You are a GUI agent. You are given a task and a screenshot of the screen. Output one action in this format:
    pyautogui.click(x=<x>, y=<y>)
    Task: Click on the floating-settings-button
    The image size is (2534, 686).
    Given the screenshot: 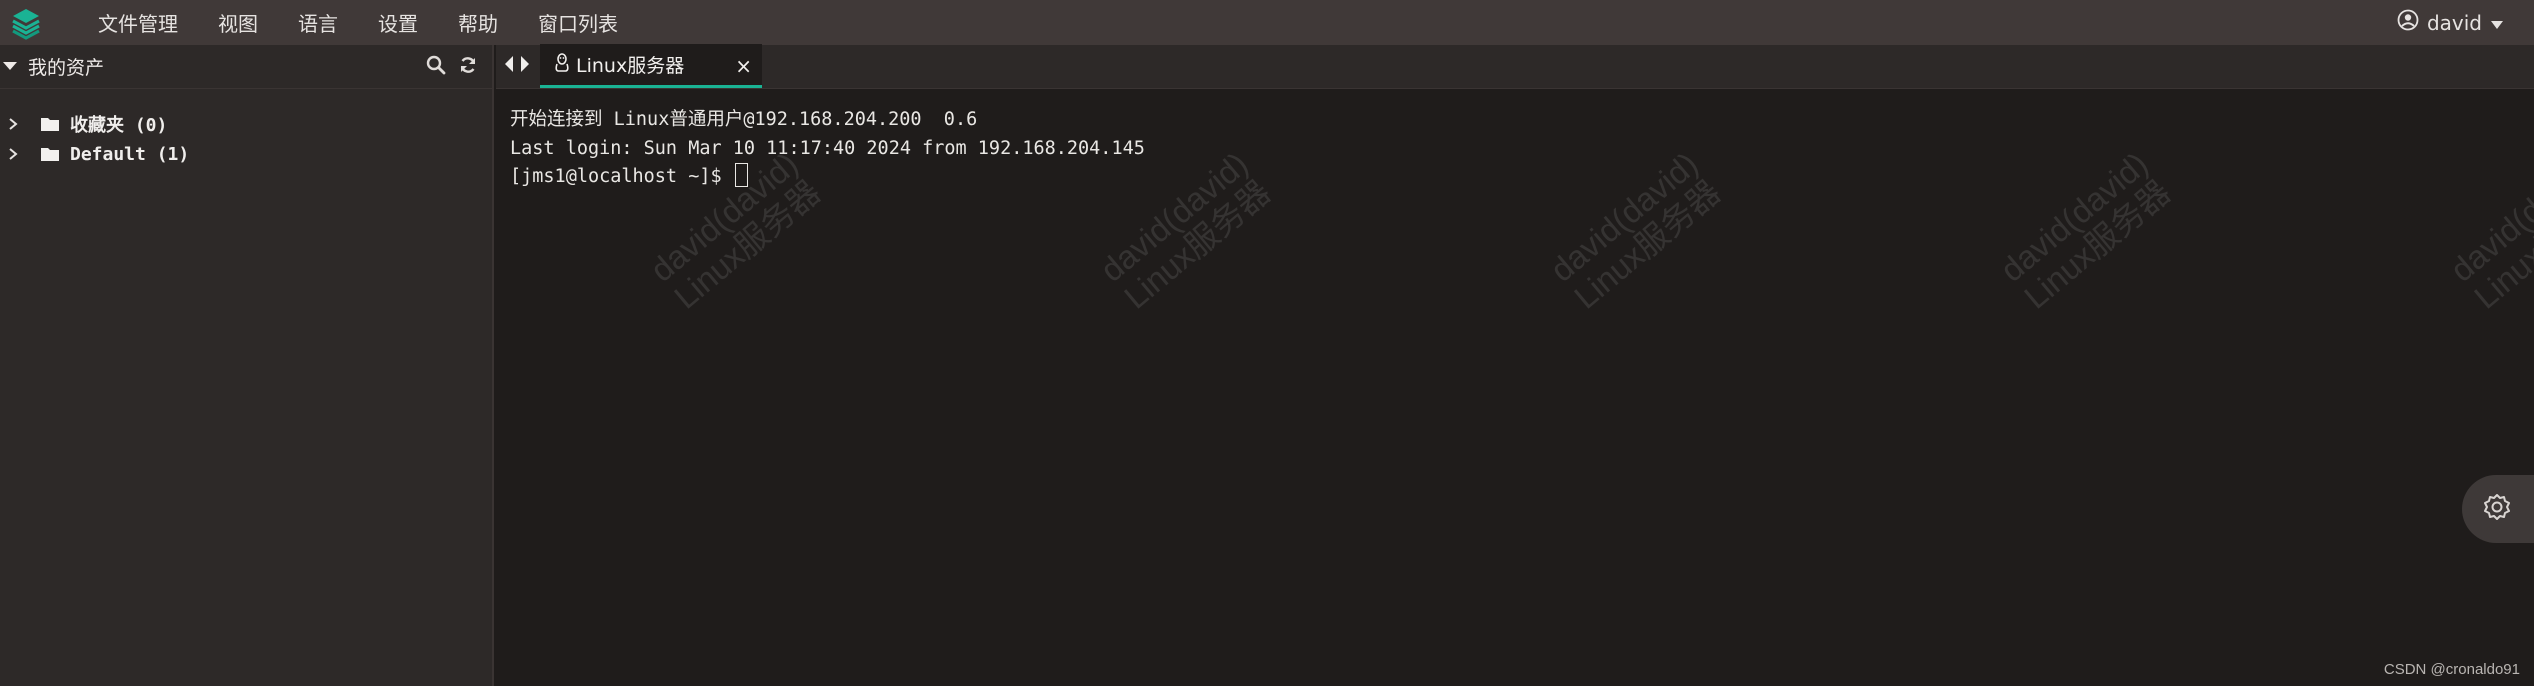 What is the action you would take?
    pyautogui.click(x=2498, y=509)
    